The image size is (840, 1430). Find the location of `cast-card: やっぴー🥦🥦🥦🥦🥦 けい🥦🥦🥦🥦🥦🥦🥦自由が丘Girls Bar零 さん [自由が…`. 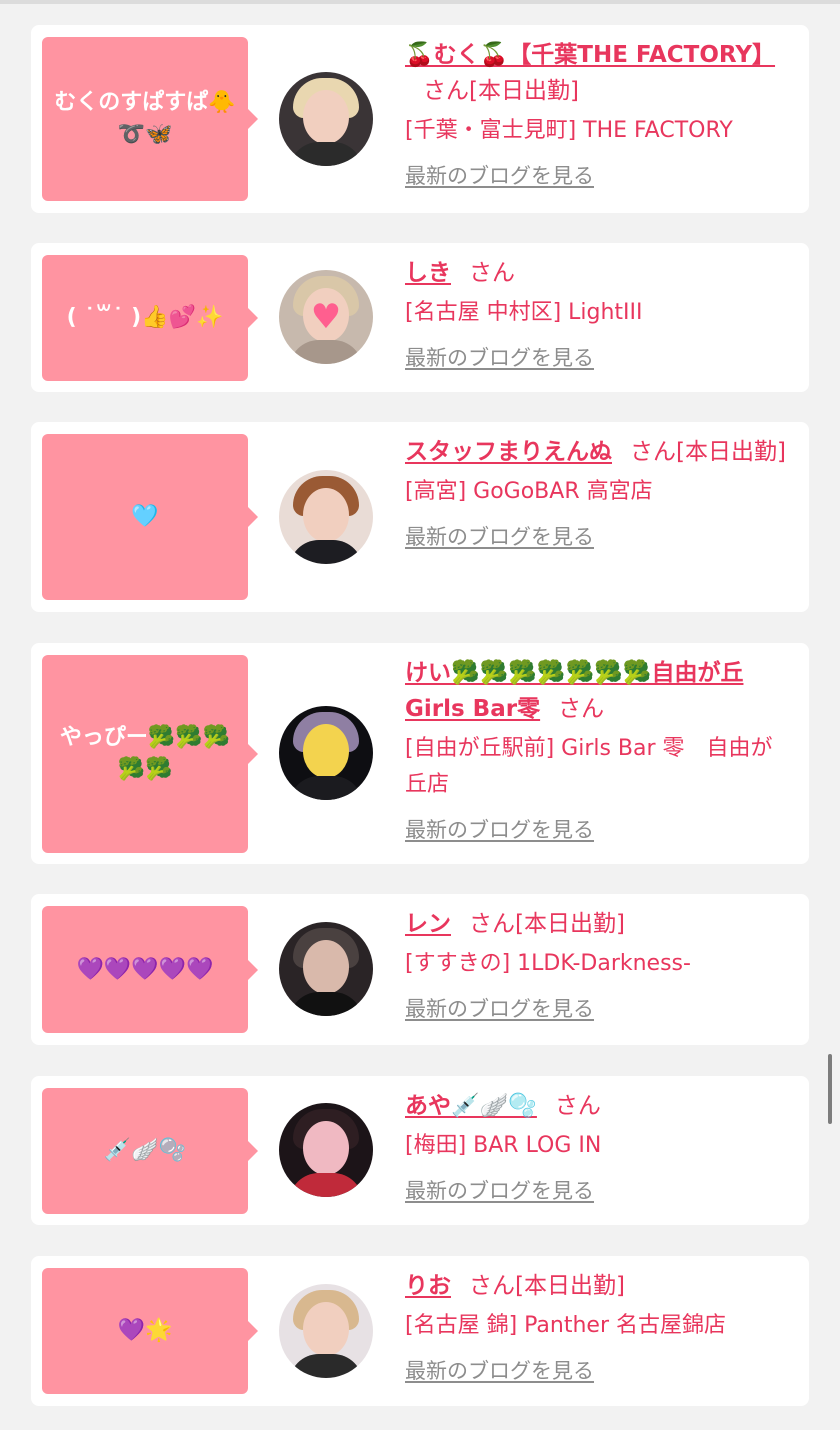

cast-card: やっぴー🥦🥦🥦🥦🥦 けい🥦🥦🥦🥦🥦🥦🥦自由が丘Girls Bar零 さん [自由が… is located at coordinates (420, 753).